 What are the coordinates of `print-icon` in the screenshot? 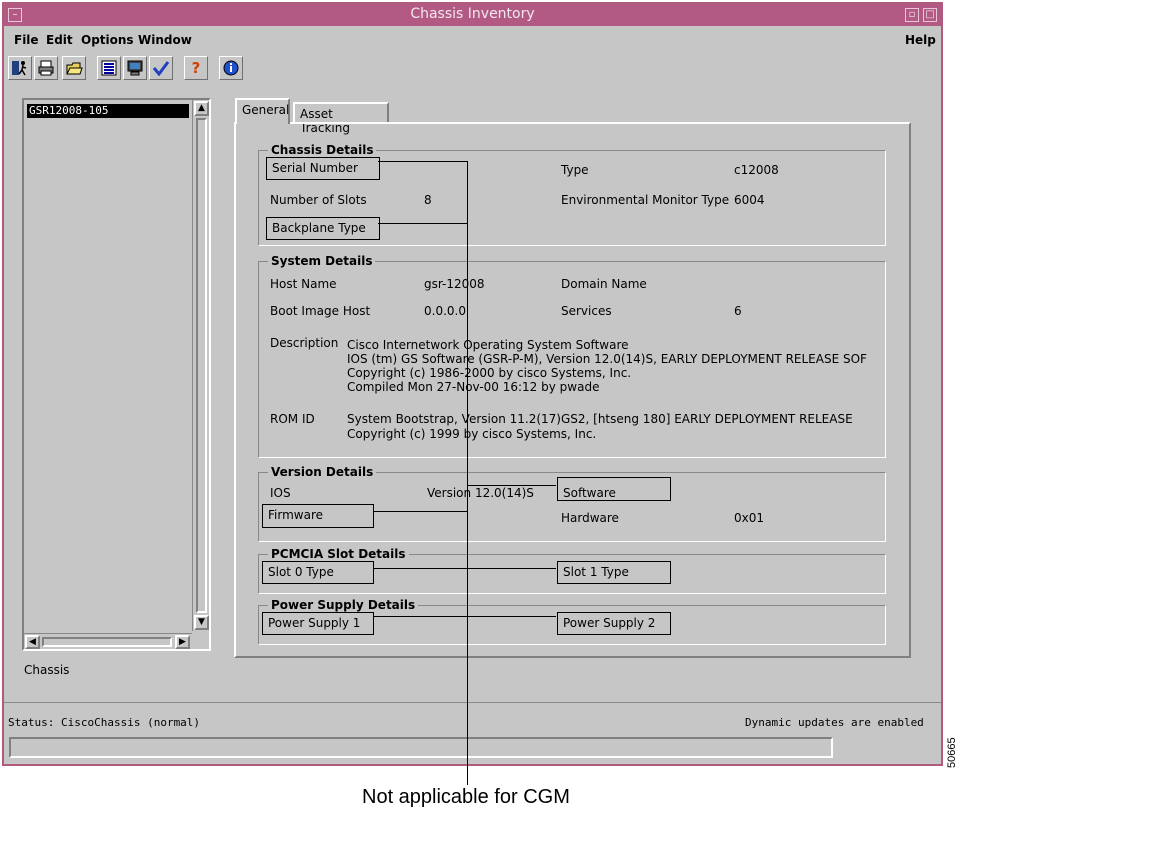 It's located at (46, 68).